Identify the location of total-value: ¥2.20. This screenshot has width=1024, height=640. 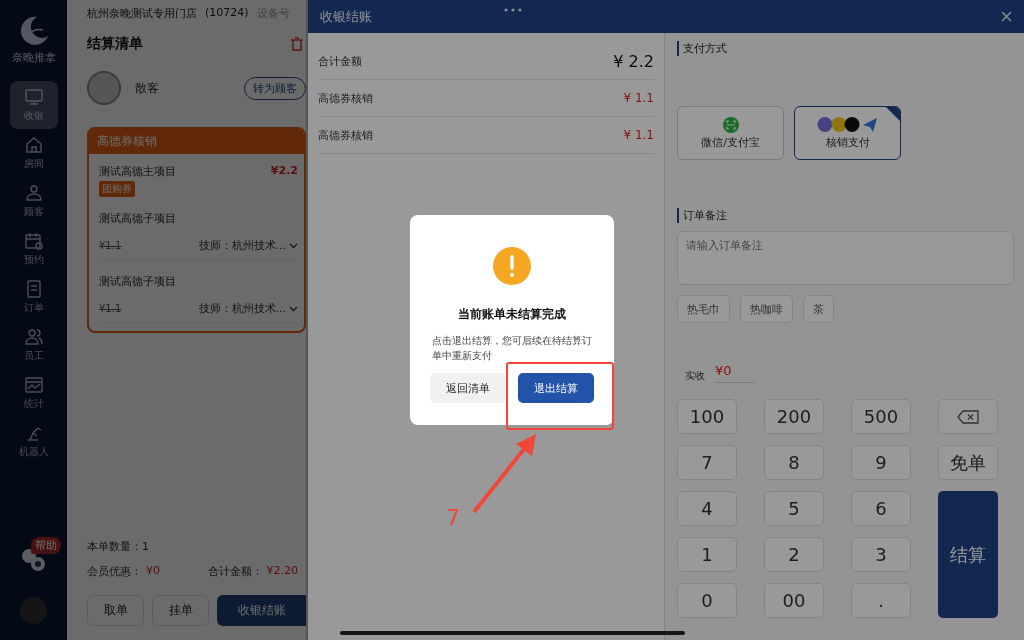
(282, 571).